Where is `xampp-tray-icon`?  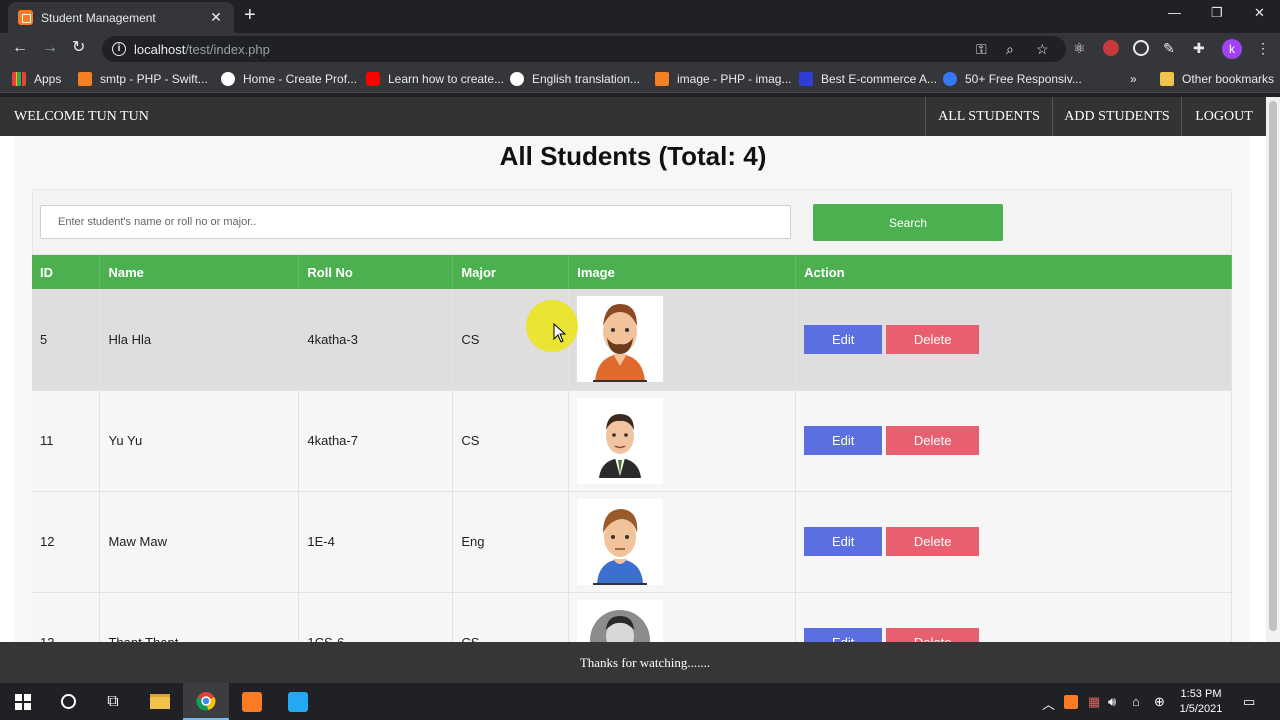 xampp-tray-icon is located at coordinates (1071, 702).